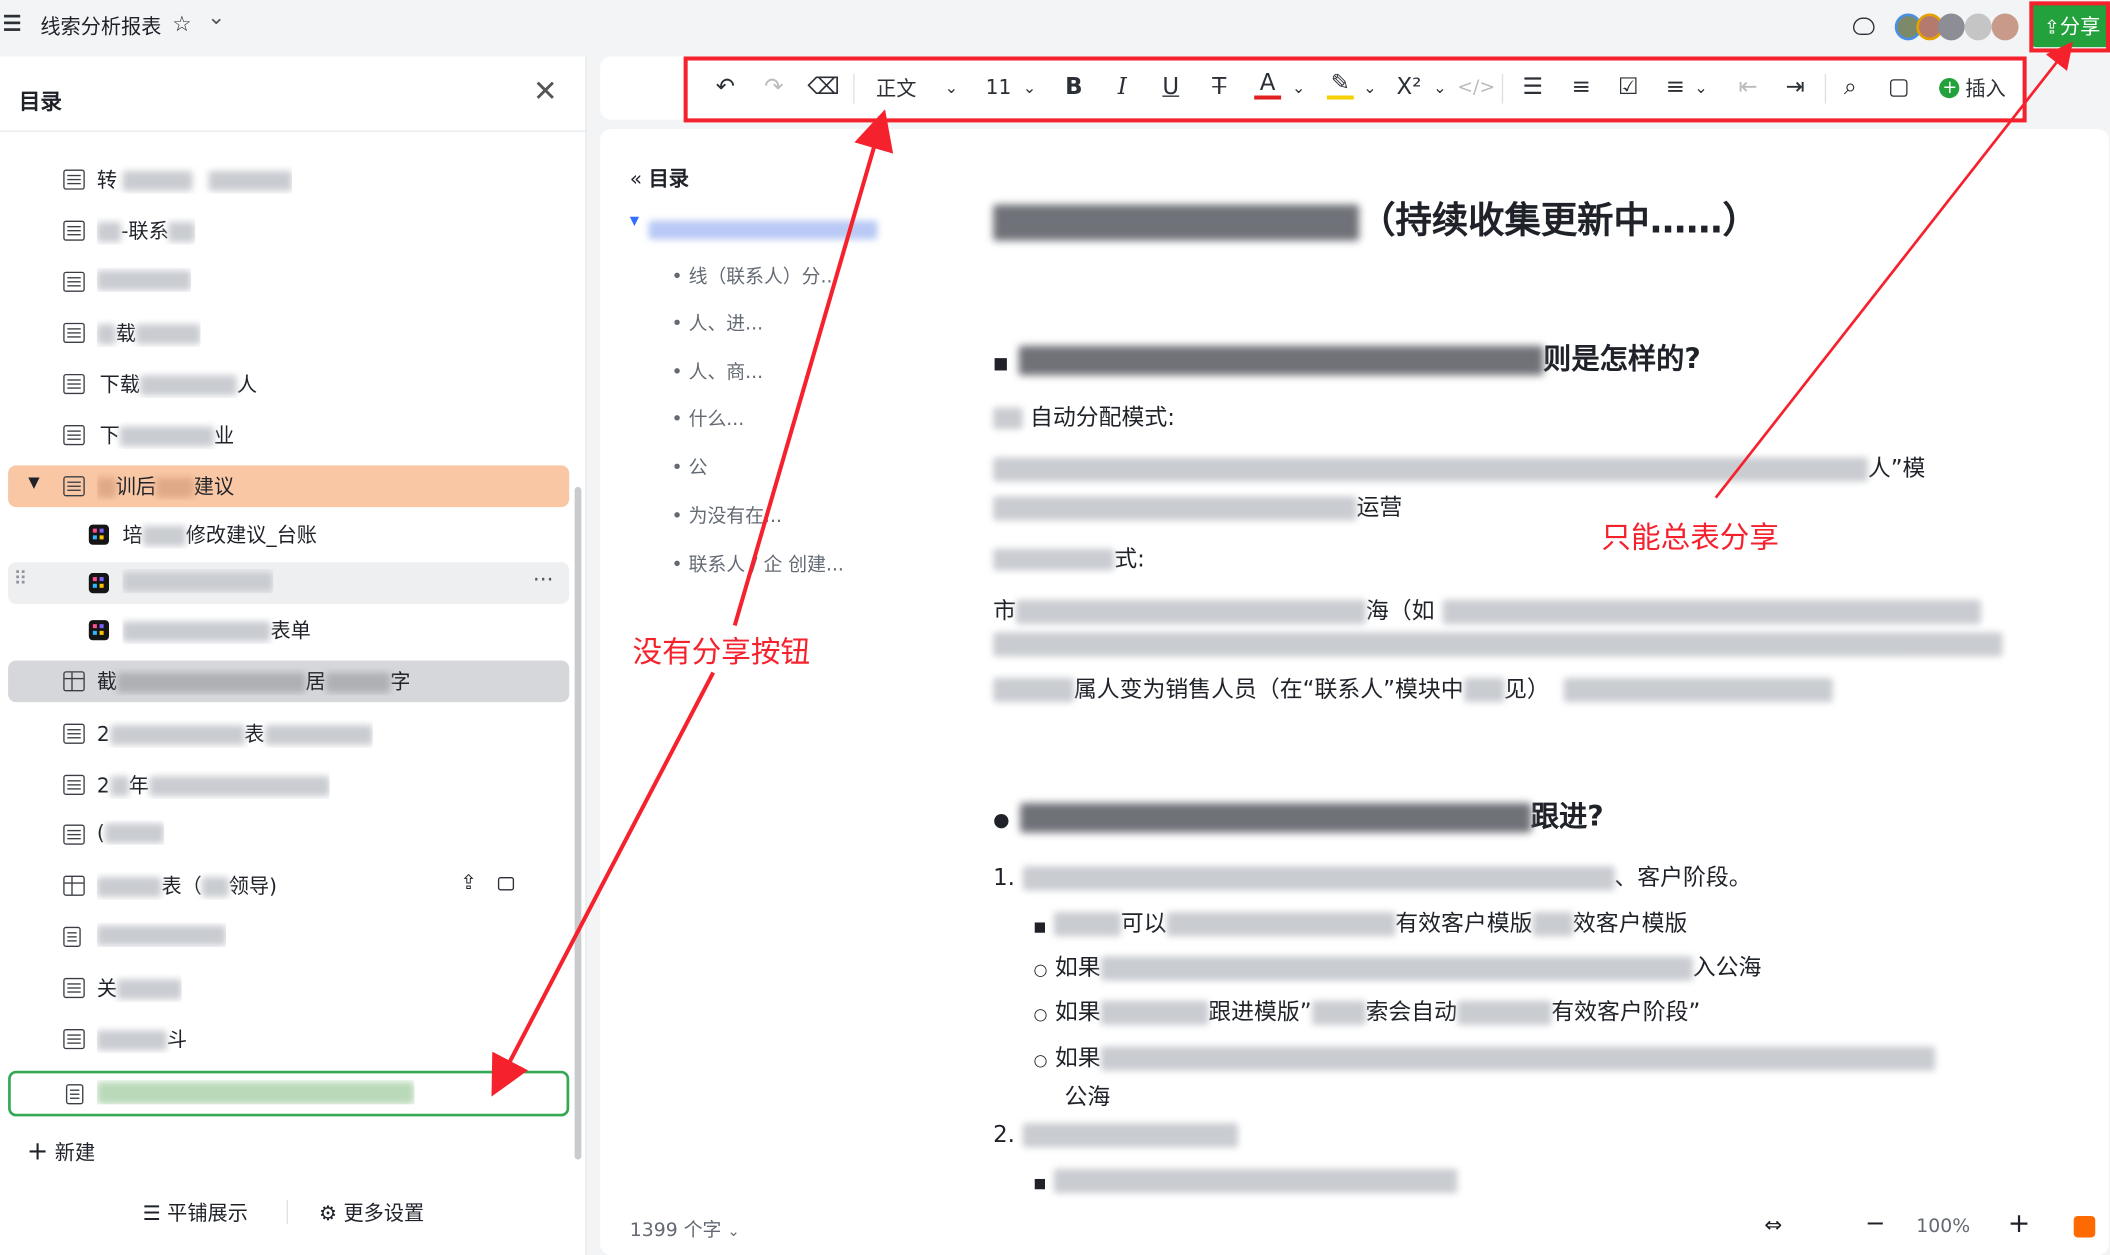 This screenshot has height=1255, width=2110. Describe the element at coordinates (1894, 270) in the screenshot. I see `arrow-to-share-button` at that location.